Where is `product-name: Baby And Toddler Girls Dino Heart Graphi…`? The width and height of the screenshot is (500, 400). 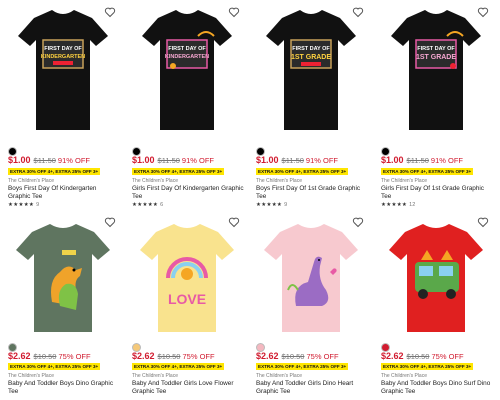 product-name: Baby And Toddler Girls Dino Heart Graphi… is located at coordinates (312, 388).